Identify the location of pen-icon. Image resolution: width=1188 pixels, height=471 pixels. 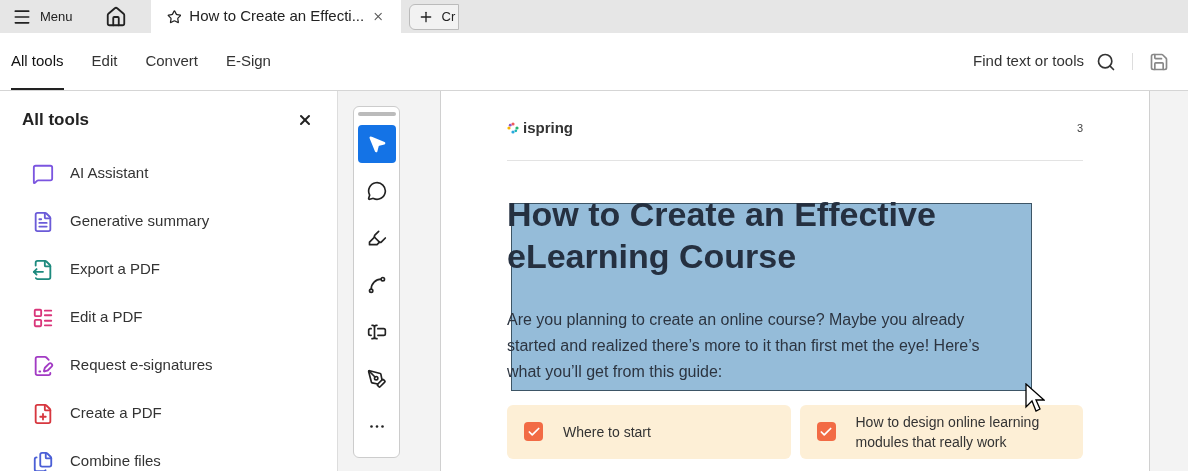
(376, 379).